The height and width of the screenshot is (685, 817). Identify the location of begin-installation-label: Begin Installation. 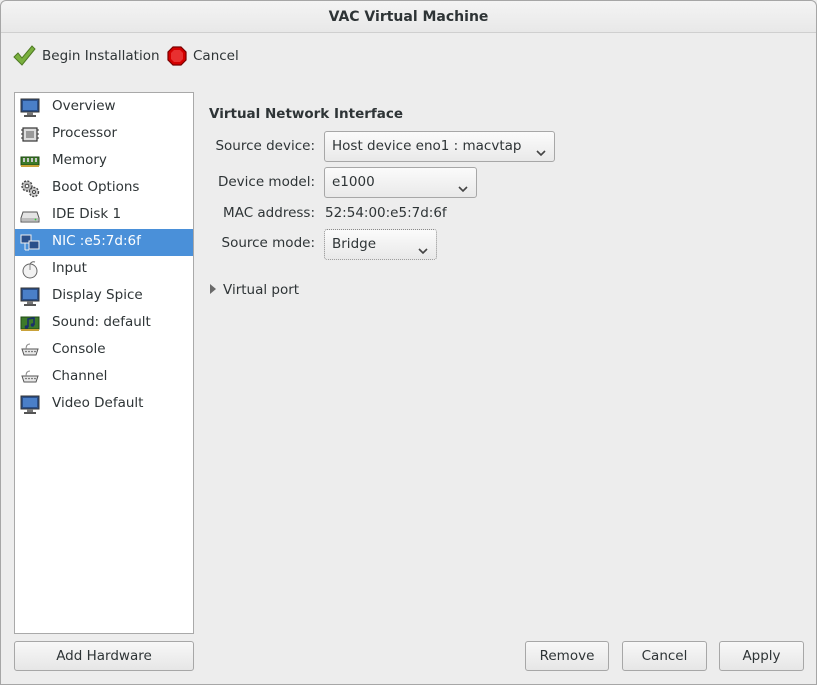
(101, 56).